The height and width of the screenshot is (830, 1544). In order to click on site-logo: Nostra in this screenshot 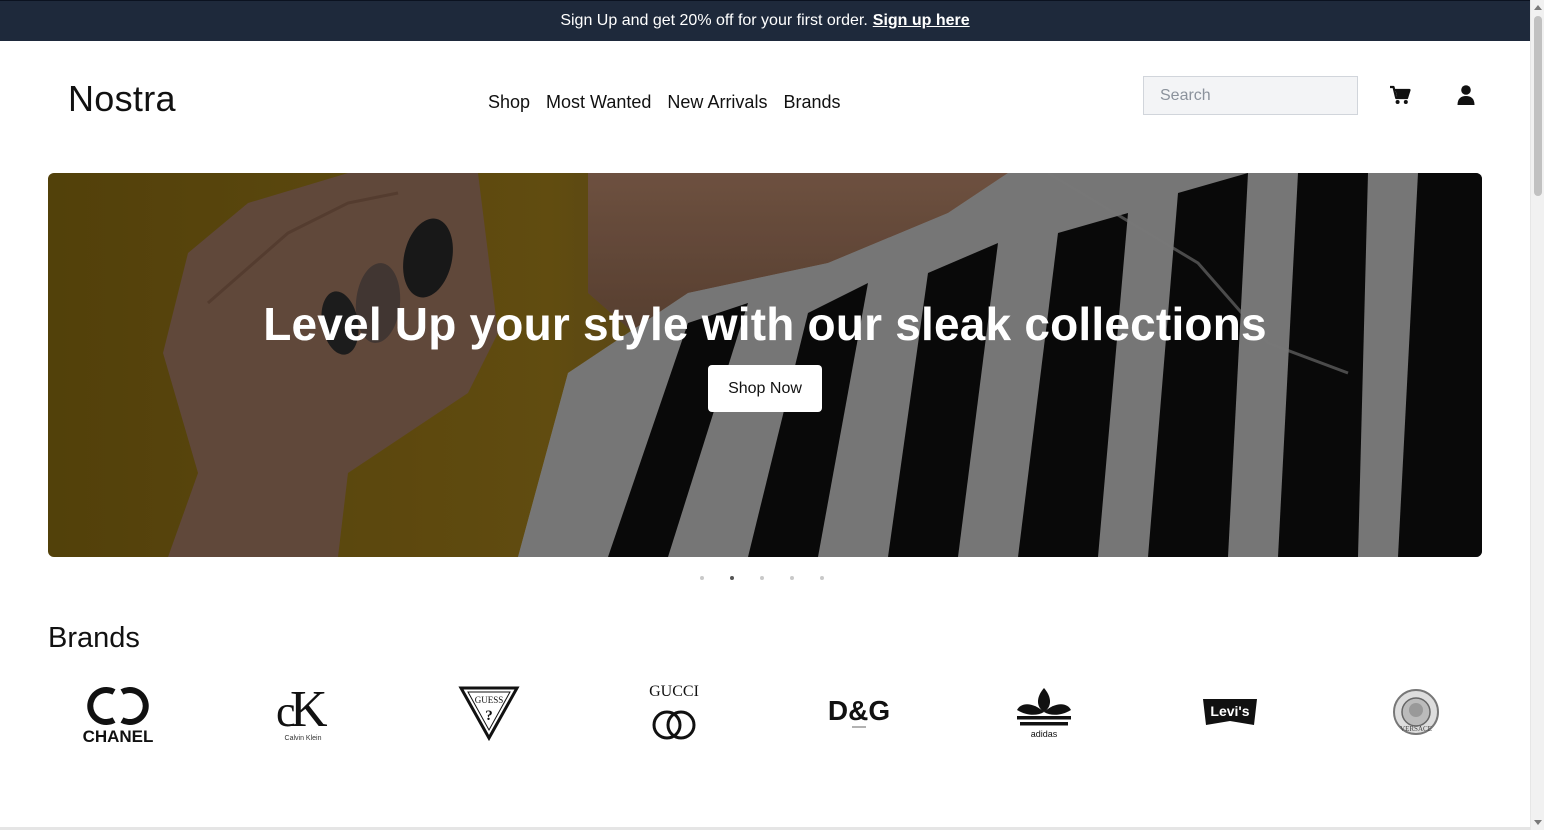, I will do `click(122, 99)`.